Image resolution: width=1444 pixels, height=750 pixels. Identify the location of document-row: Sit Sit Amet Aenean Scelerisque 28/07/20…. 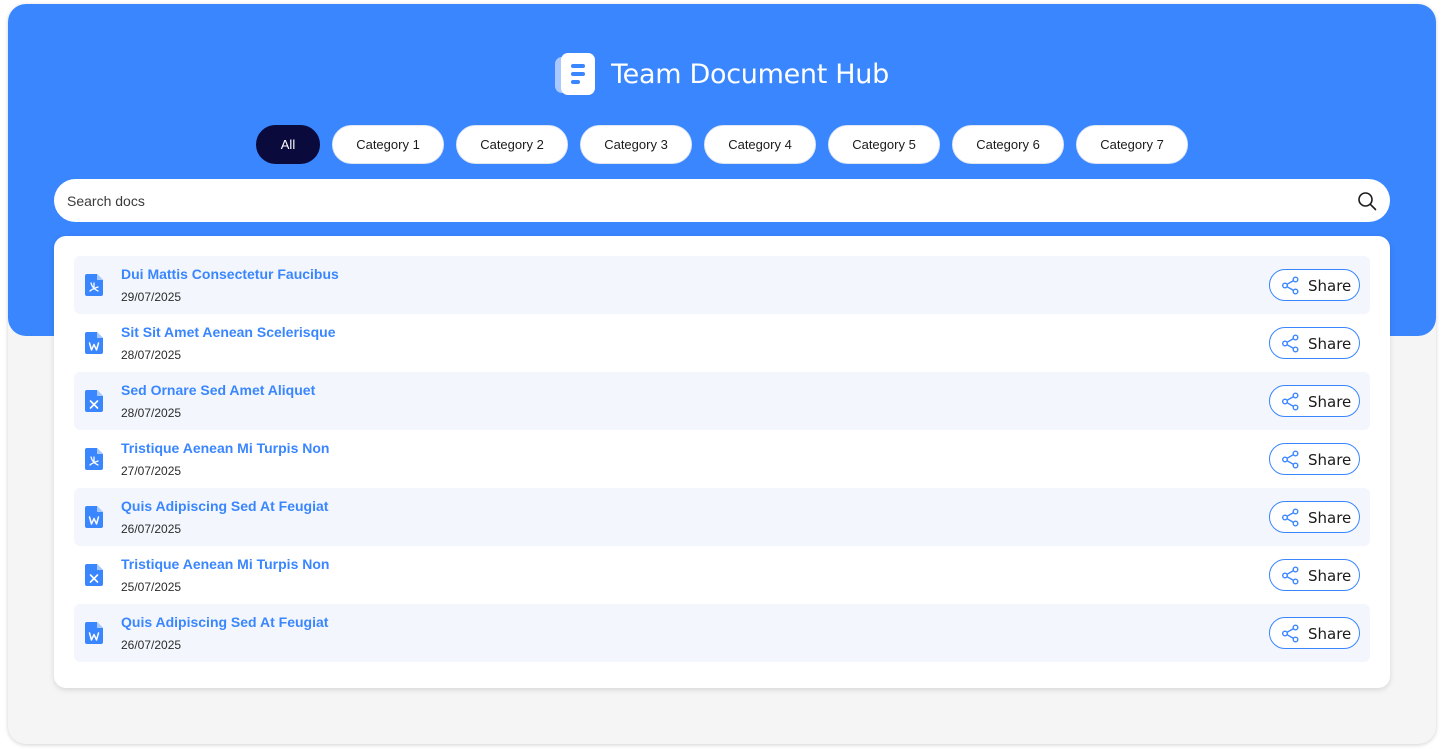
(722, 343).